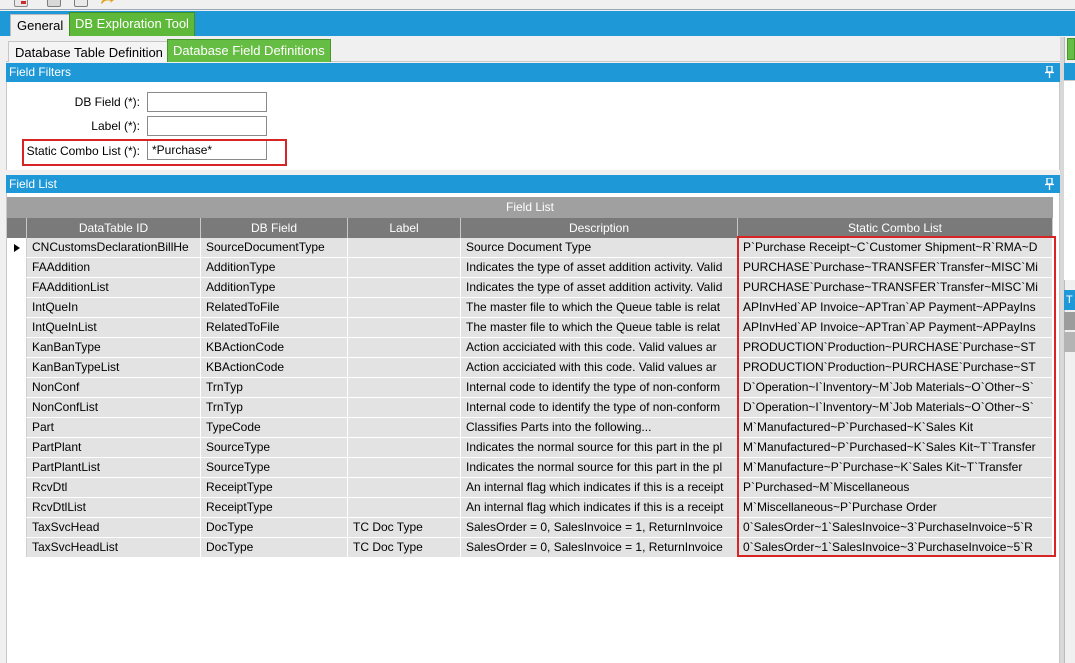 The height and width of the screenshot is (663, 1075). Describe the element at coordinates (114, 327) in the screenshot. I see `cell-datatable-id: IntQueInList` at that location.